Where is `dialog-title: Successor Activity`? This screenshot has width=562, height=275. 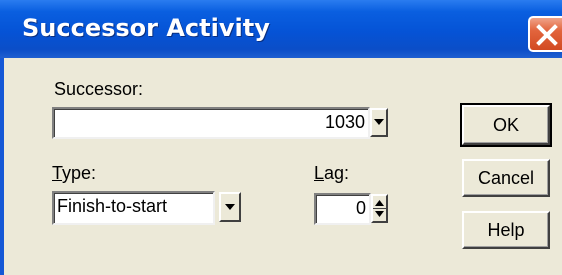
dialog-title: Successor Activity is located at coordinates (146, 28).